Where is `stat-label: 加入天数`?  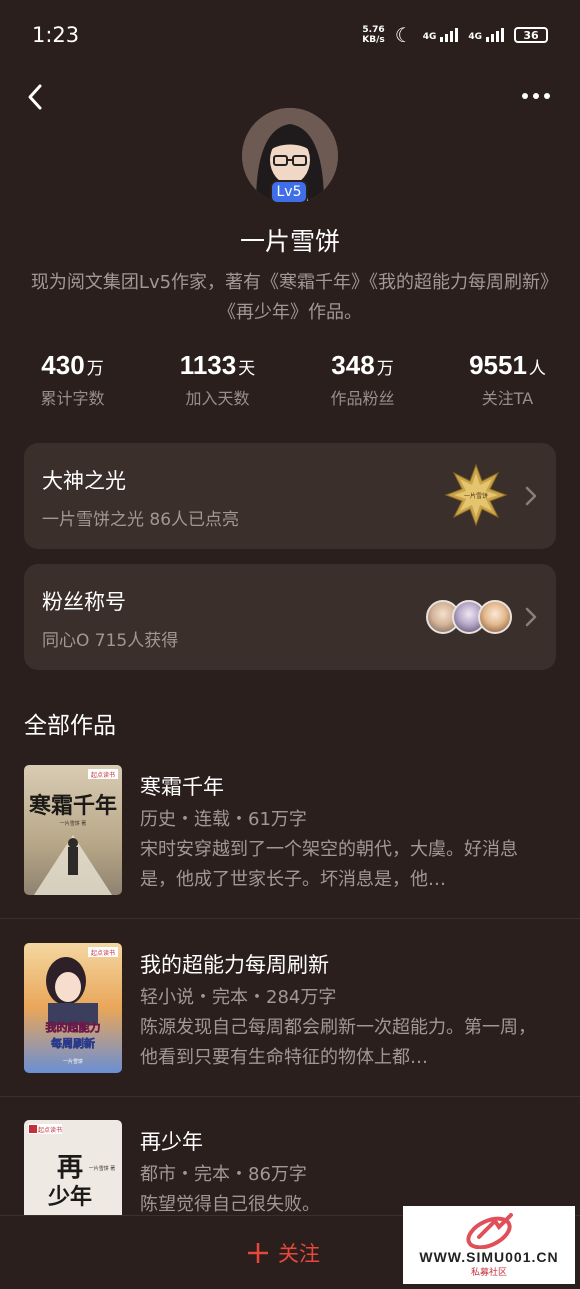 stat-label: 加入天数 is located at coordinates (217, 398).